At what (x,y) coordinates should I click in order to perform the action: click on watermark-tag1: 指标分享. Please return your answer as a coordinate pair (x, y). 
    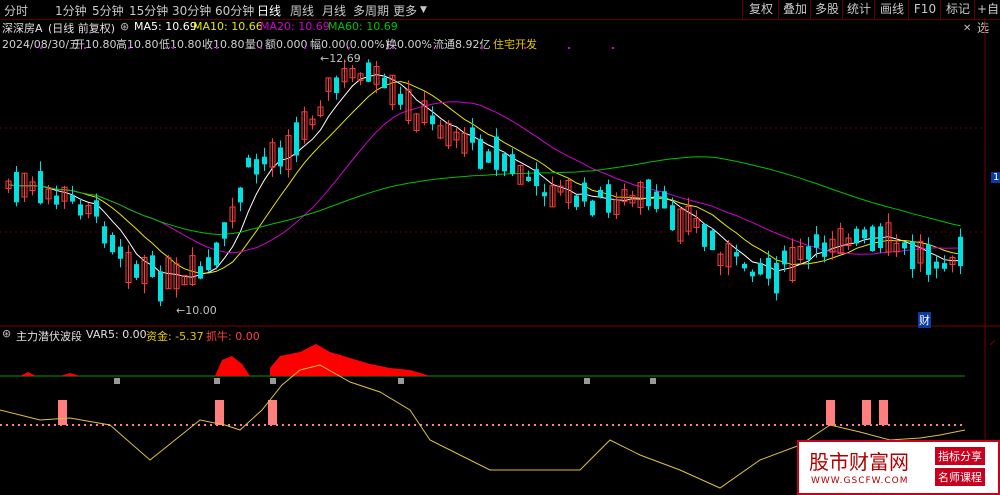
    Looking at the image, I should click on (960, 456).